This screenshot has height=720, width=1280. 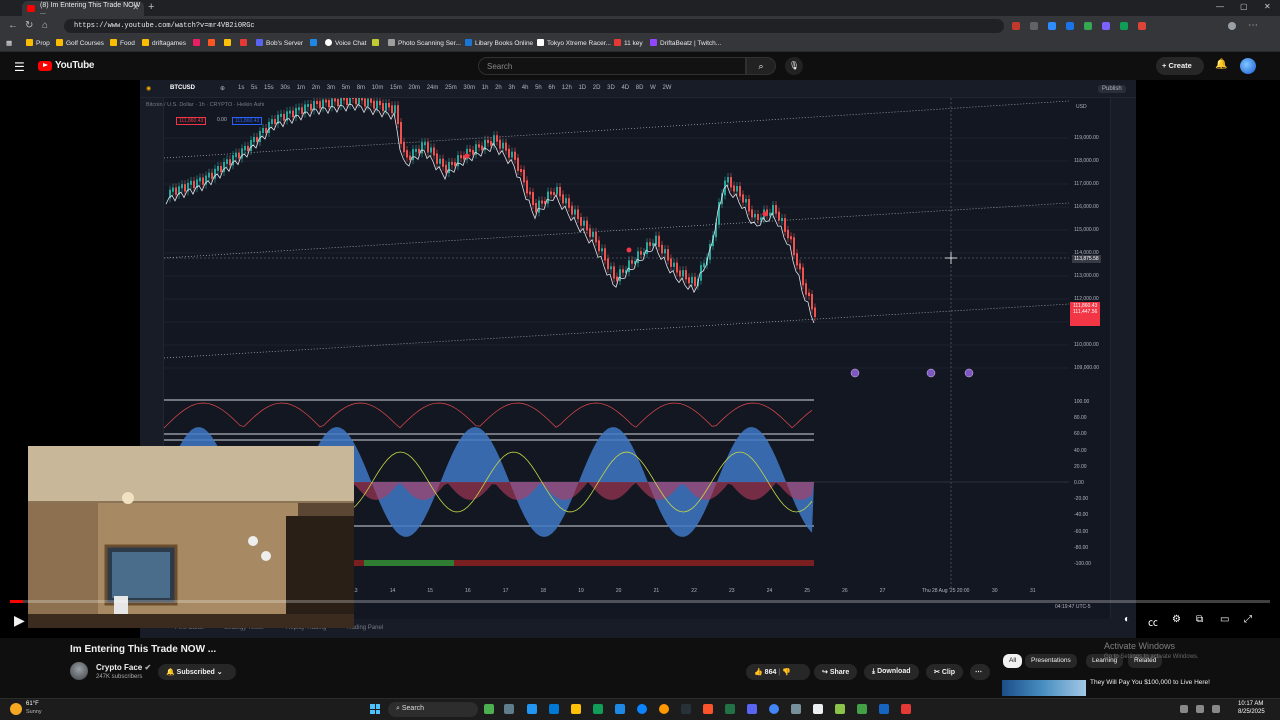 I want to click on recommended-title: They Will Pay You $100,000 to Live Here!, so click(x=1150, y=683).